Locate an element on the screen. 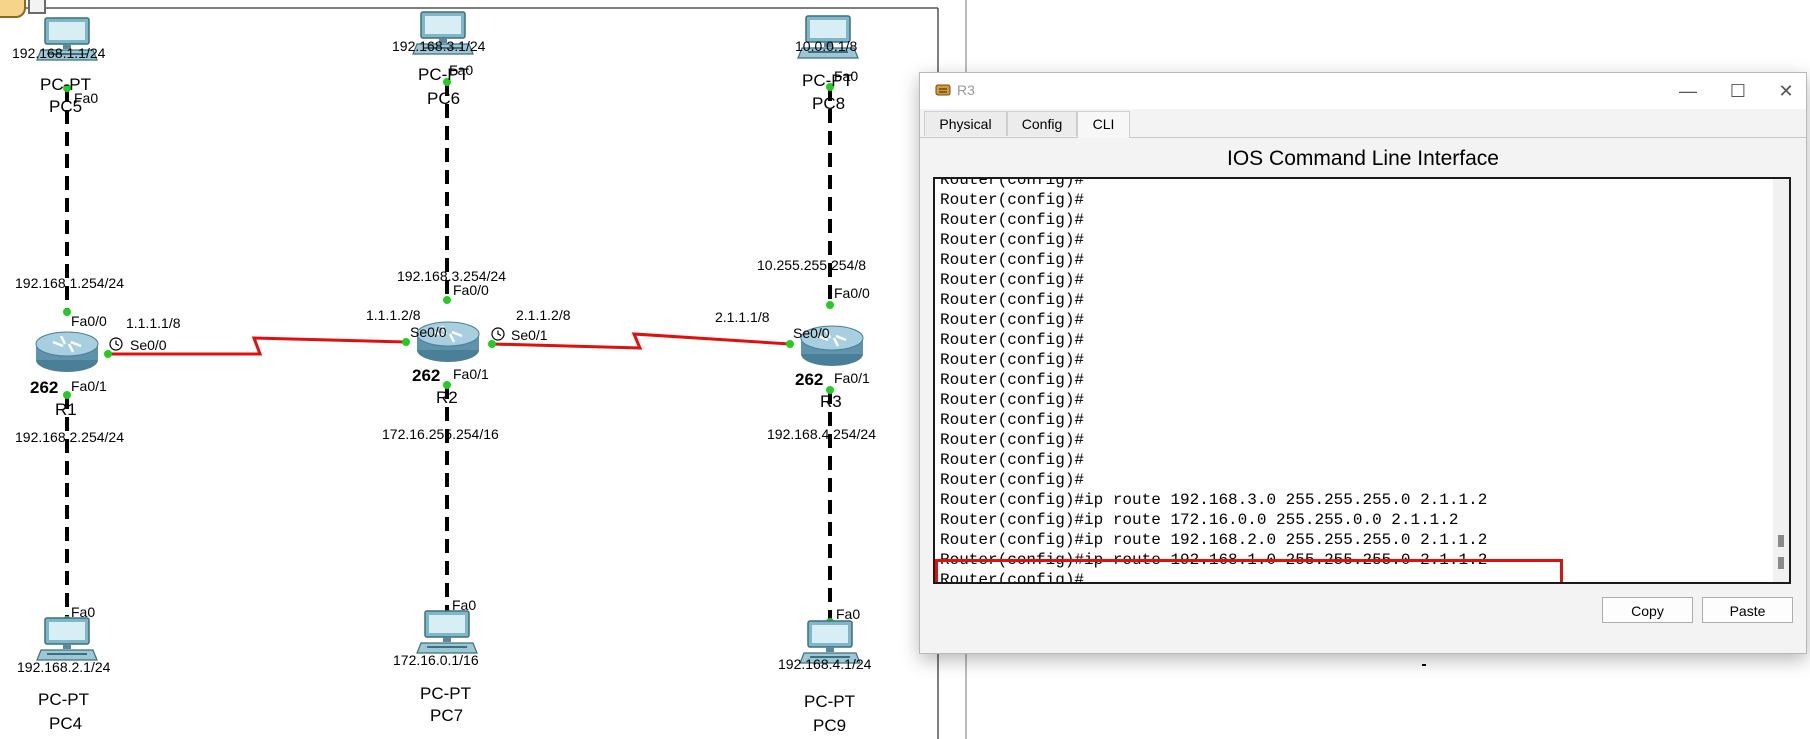 The height and width of the screenshot is (739, 1810). r3-fa00-port: Fa0/0 is located at coordinates (852, 293).